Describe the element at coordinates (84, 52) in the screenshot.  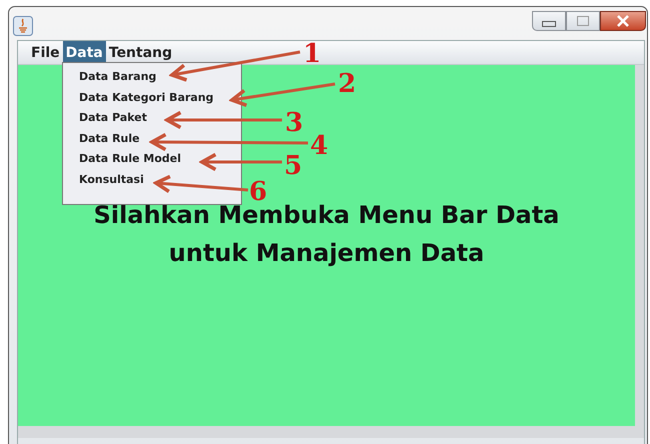
I see `menu-item: Data` at that location.